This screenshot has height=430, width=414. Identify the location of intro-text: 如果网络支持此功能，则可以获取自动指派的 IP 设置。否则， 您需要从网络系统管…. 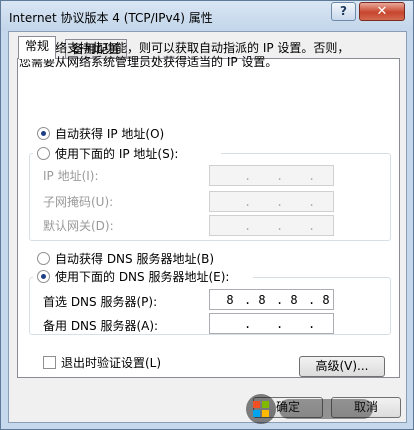
(204, 55).